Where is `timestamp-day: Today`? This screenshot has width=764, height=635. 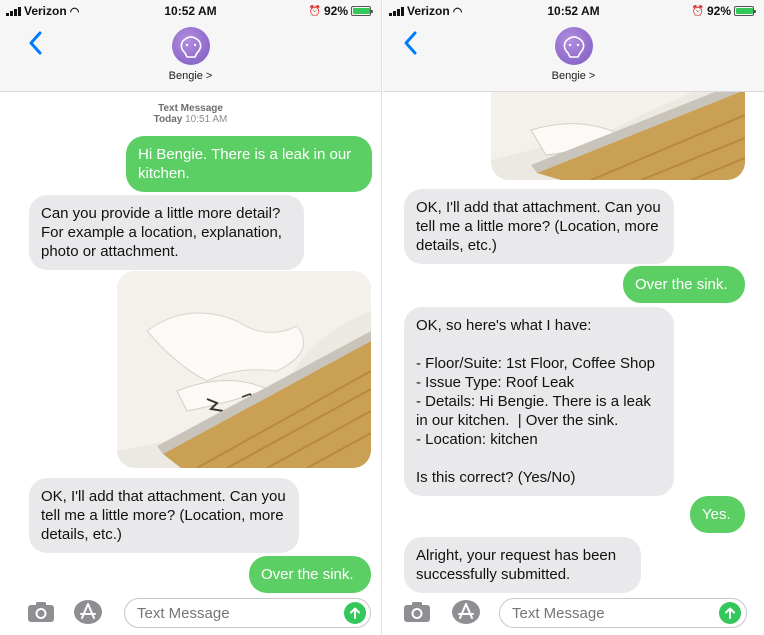
timestamp-day: Today is located at coordinates (168, 119).